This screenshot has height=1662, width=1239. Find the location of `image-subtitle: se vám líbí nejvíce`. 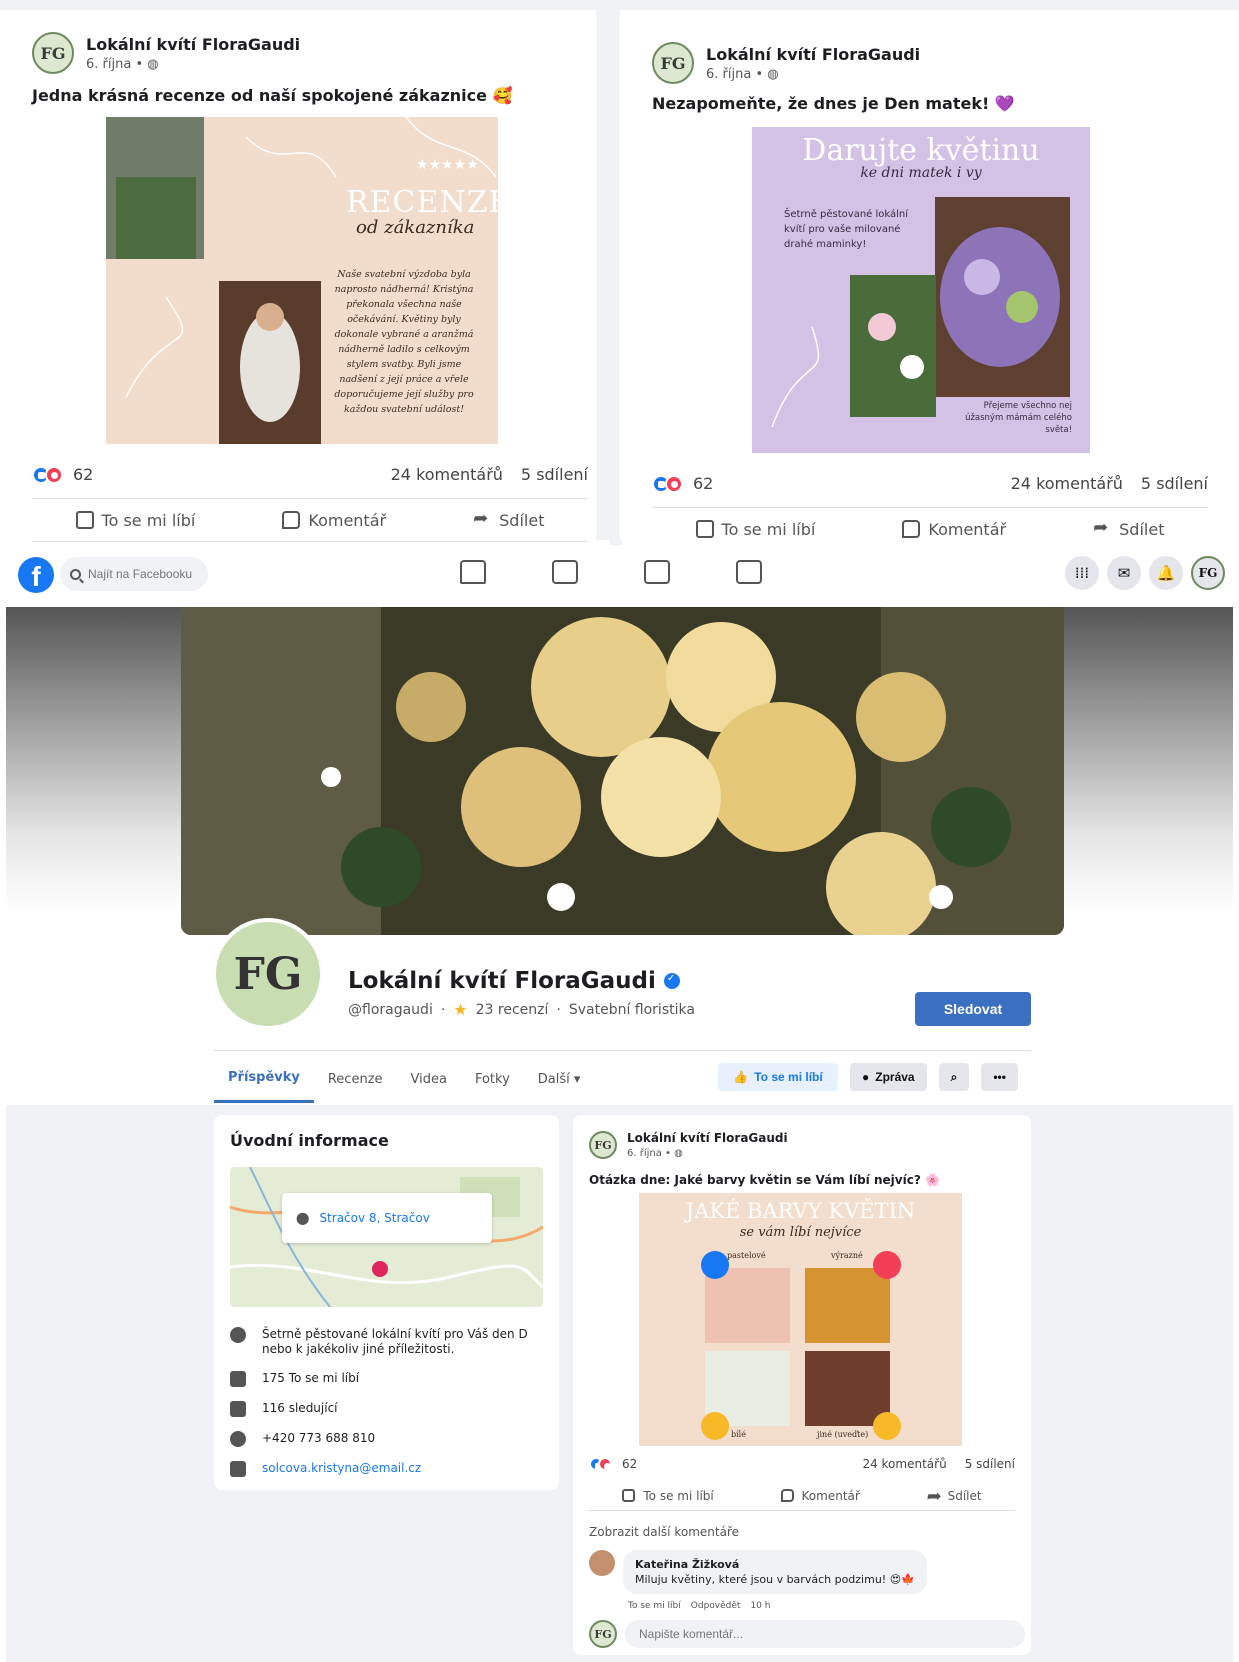

image-subtitle: se vám líbí nejvíce is located at coordinates (800, 1232).